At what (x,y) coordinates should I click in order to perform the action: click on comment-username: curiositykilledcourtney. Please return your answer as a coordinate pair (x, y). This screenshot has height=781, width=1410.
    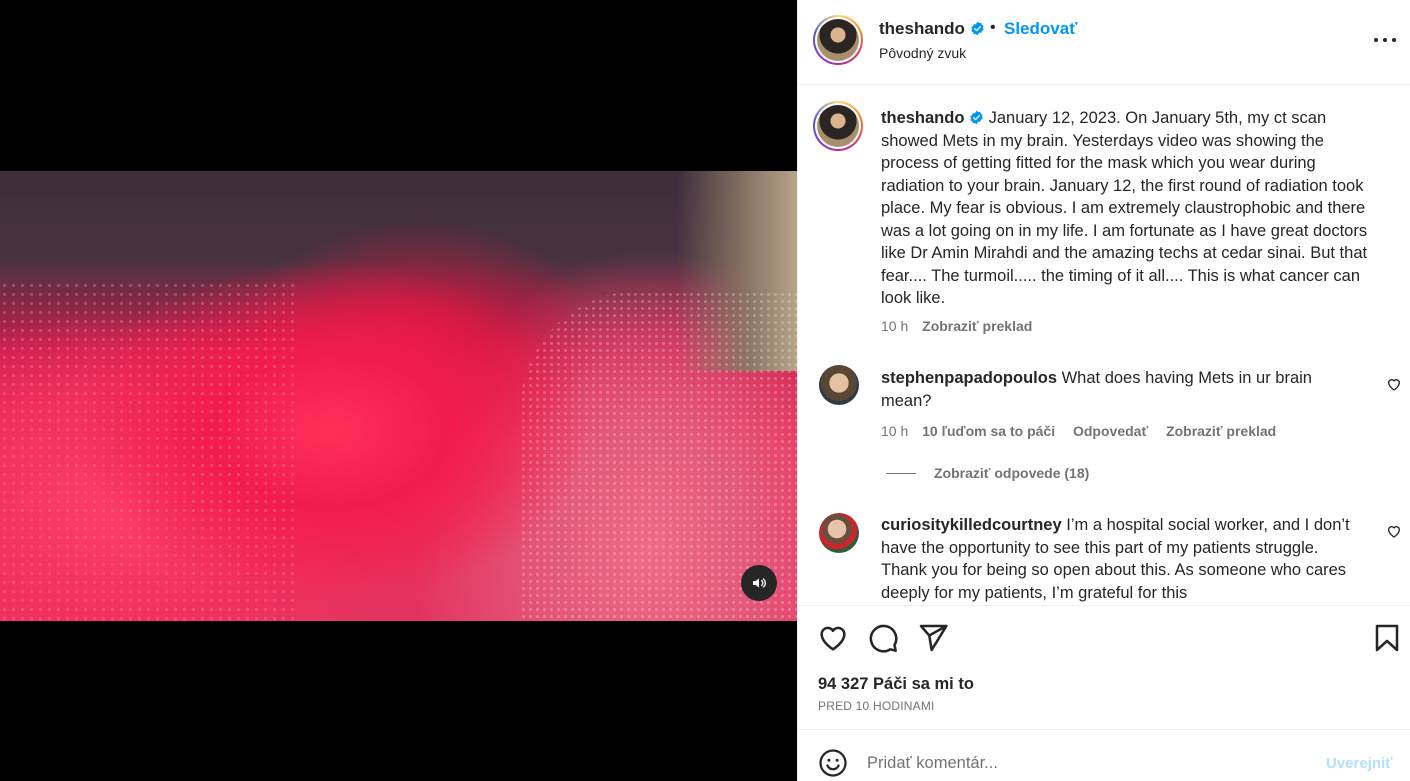
    Looking at the image, I should click on (971, 525).